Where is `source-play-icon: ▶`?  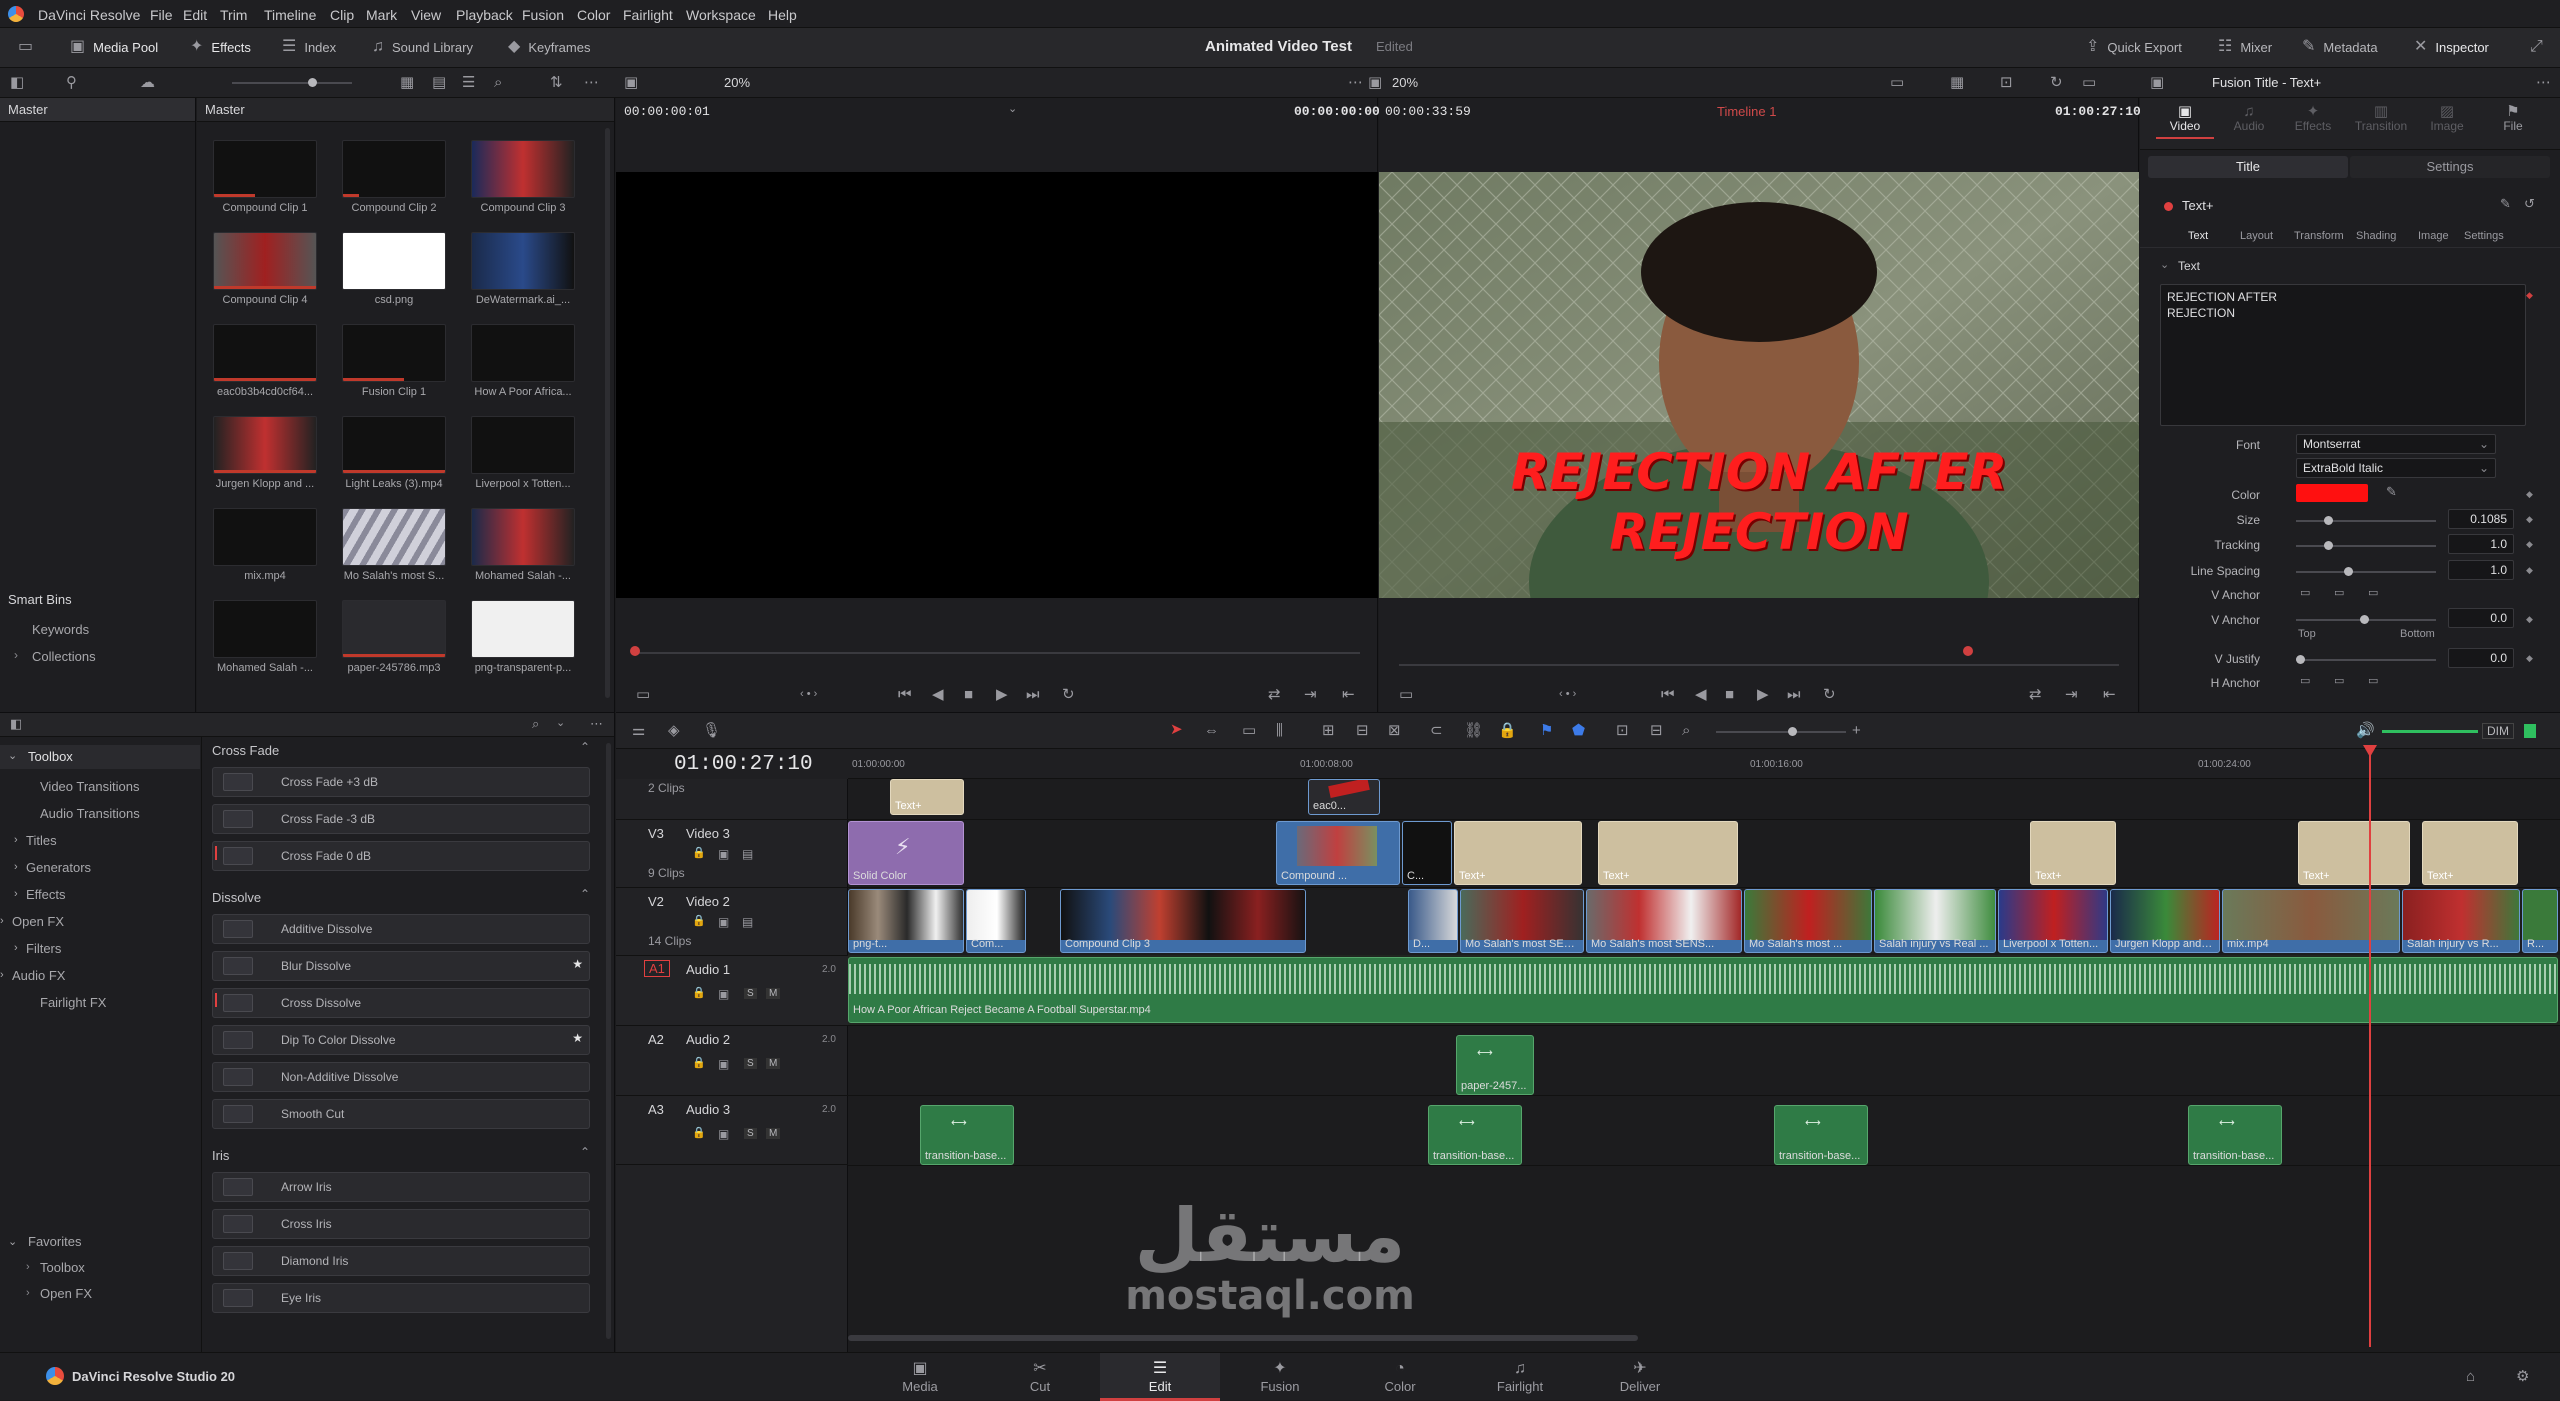 source-play-icon: ▶ is located at coordinates (1002, 694).